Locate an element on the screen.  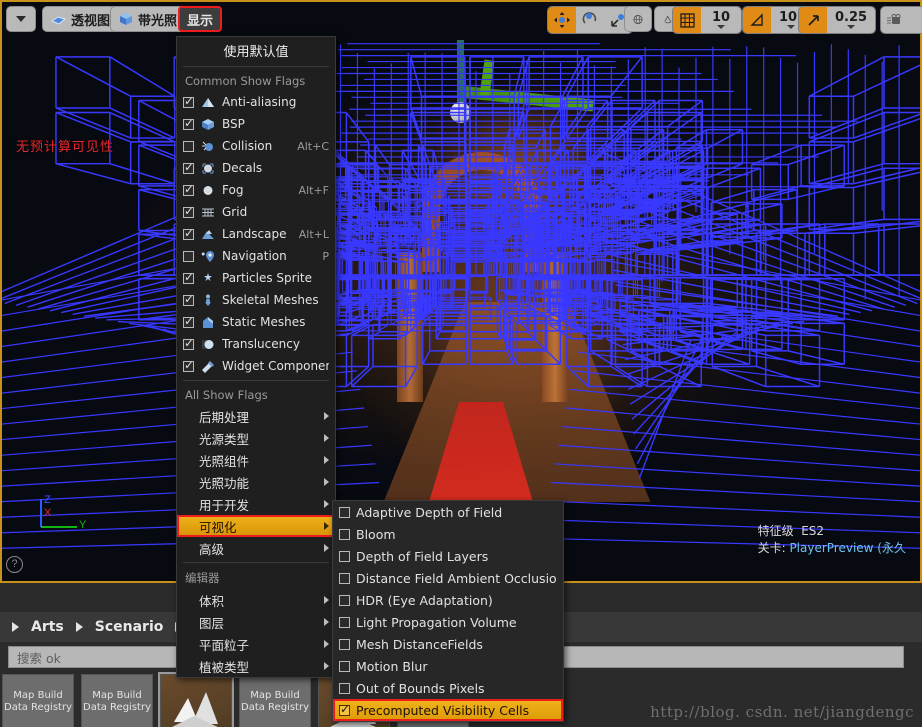
show-flag-submenu-4: 用于开发 is located at coordinates (256, 504).